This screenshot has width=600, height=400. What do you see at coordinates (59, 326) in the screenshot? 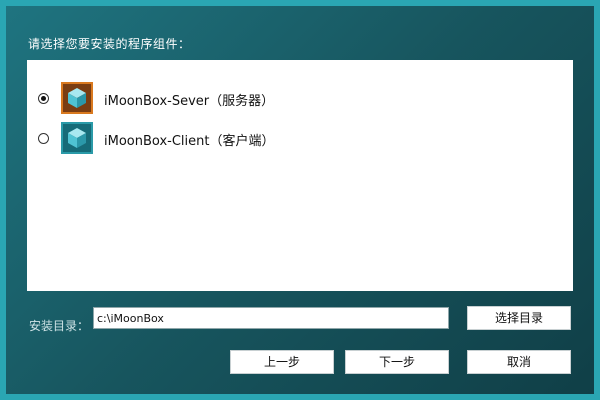
I see `install-dir-label: 安装目录：` at bounding box center [59, 326].